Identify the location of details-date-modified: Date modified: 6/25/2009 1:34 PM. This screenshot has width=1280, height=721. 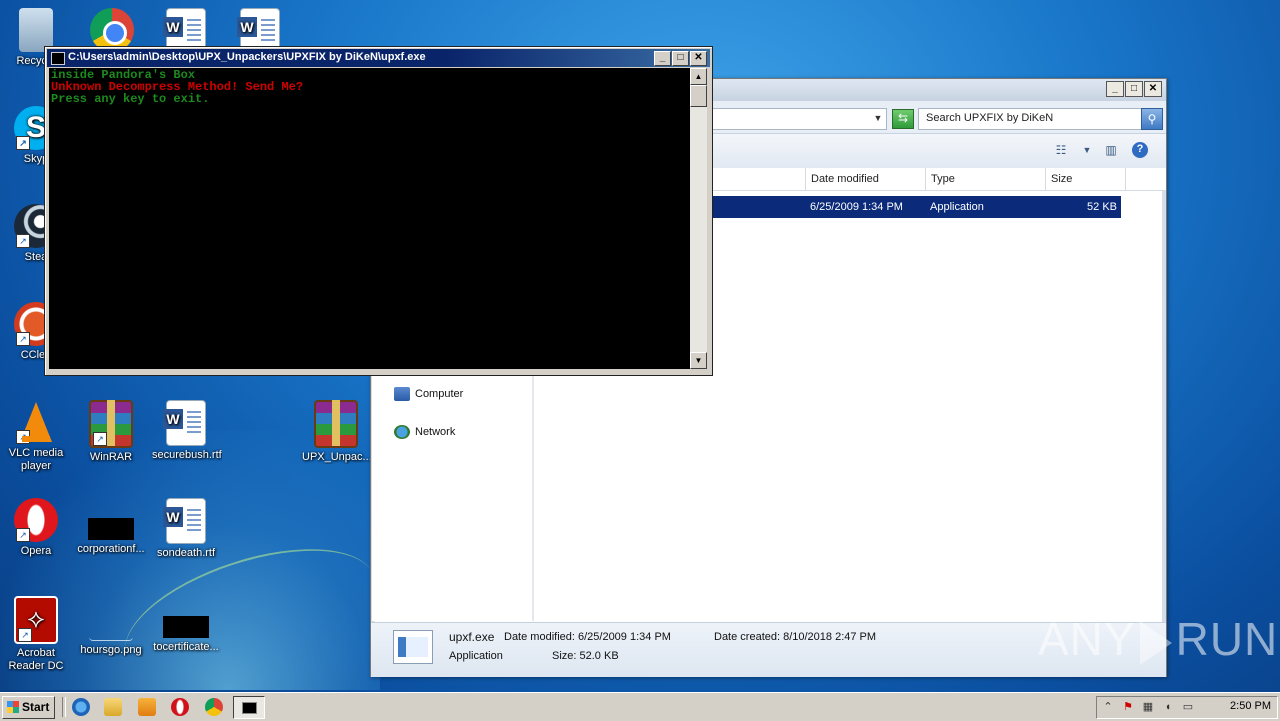
(587, 637).